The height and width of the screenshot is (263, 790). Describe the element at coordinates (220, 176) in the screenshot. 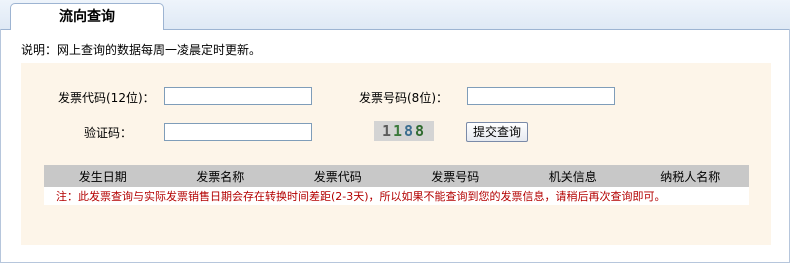

I see `column-header-invoice-name: 发票名称` at that location.